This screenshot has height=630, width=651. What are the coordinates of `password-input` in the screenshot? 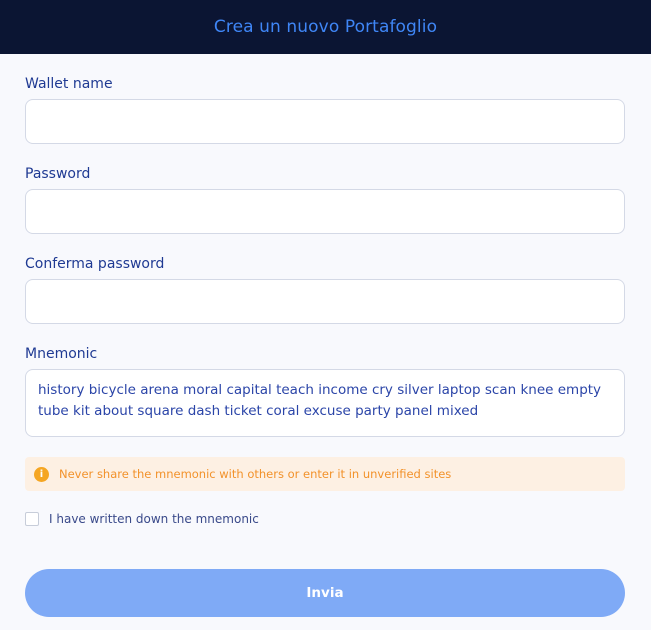 It's located at (325, 211).